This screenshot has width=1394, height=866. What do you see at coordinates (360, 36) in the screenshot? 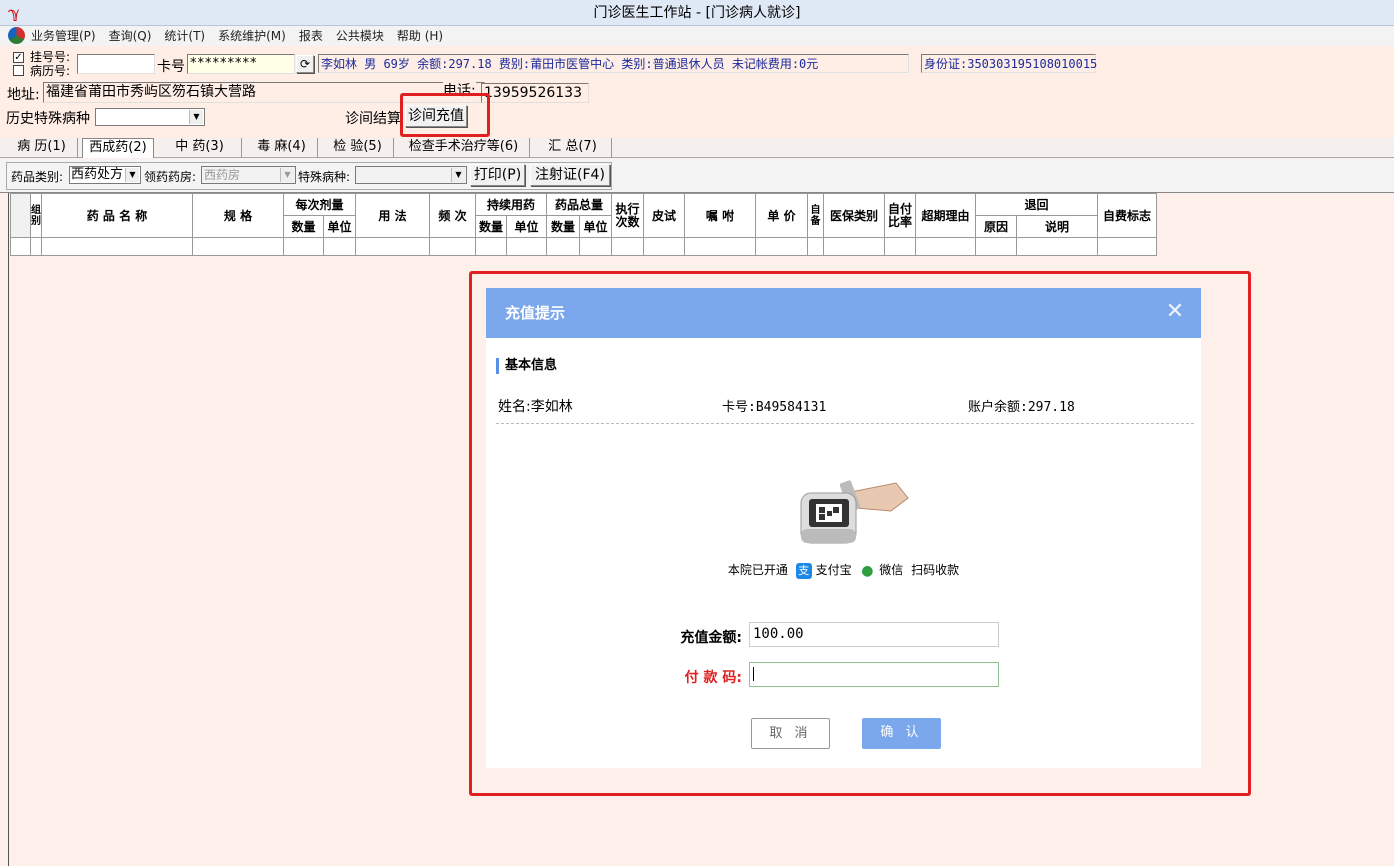
I see `menu-public: 公共模块` at bounding box center [360, 36].